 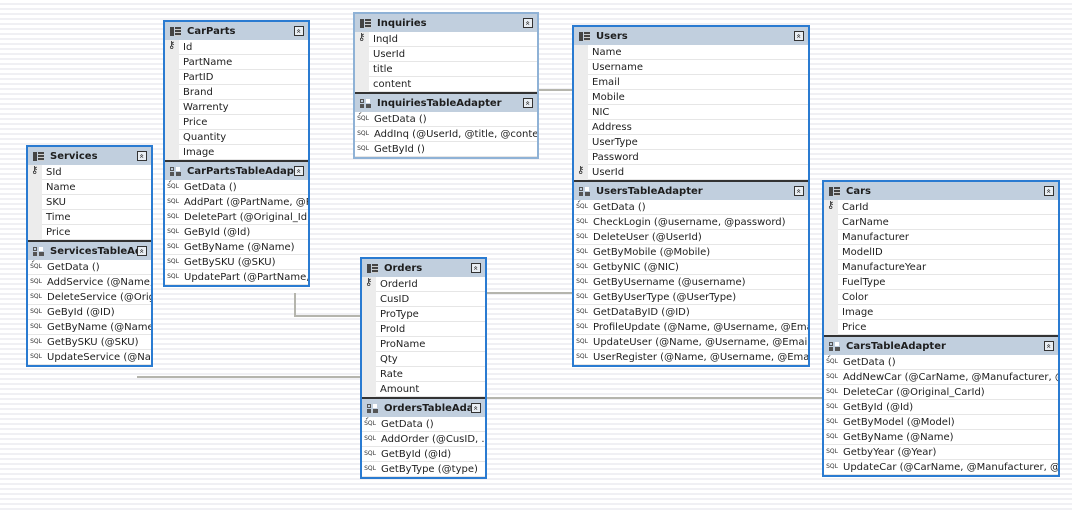 I want to click on method-row: SQL GetByType (@type), so click(x=423, y=469).